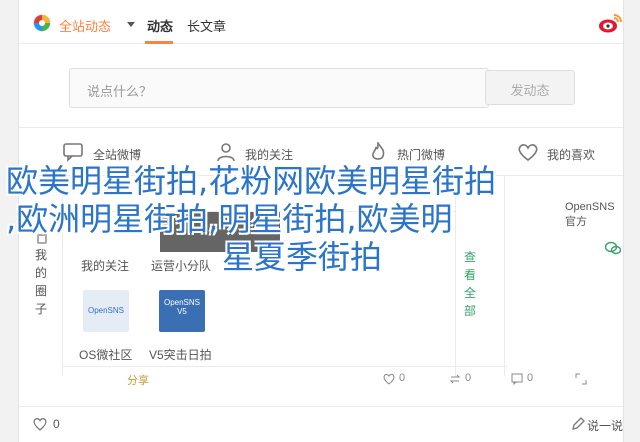  I want to click on flame-icon, so click(378, 151).